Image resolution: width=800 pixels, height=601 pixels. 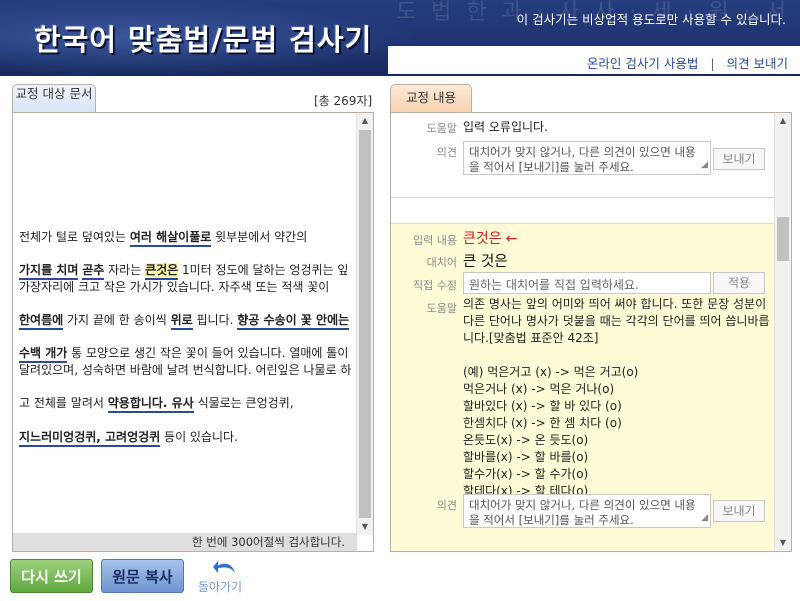 What do you see at coordinates (505, 127) in the screenshot?
I see `first-help-text: 입력 오류입니다.` at bounding box center [505, 127].